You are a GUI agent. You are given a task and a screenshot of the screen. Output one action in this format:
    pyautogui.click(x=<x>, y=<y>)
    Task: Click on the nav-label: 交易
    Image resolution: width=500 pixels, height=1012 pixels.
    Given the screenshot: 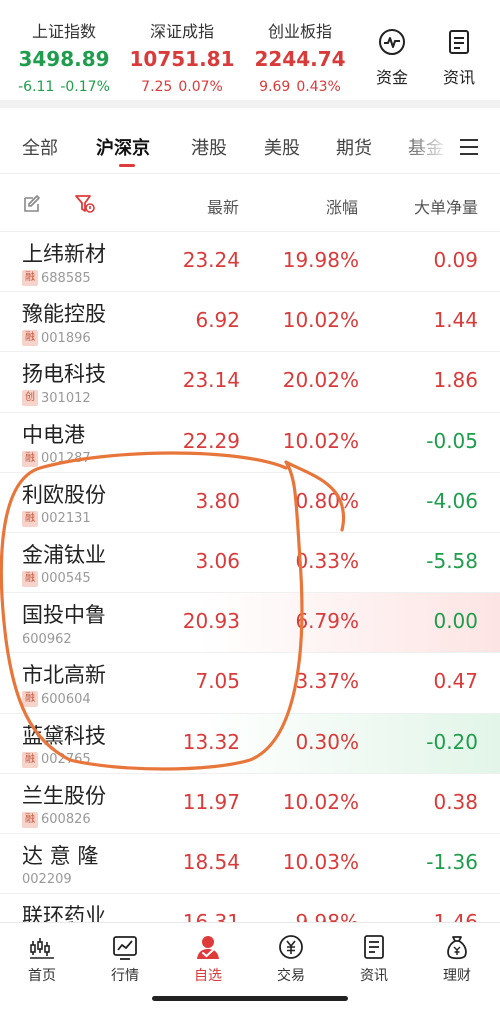 What is the action you would take?
    pyautogui.click(x=291, y=976)
    